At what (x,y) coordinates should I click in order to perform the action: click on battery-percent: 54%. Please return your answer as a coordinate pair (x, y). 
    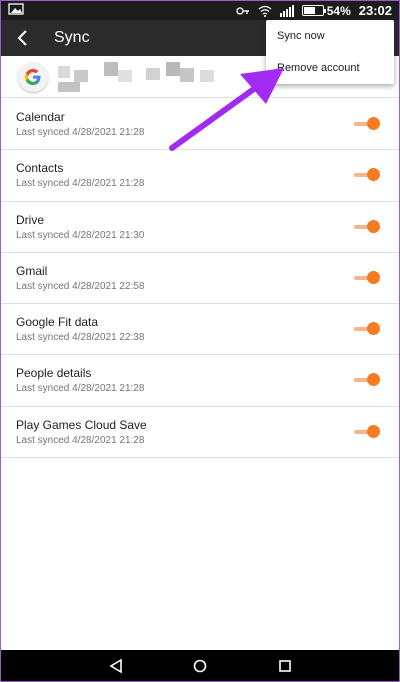
    Looking at the image, I should click on (338, 10).